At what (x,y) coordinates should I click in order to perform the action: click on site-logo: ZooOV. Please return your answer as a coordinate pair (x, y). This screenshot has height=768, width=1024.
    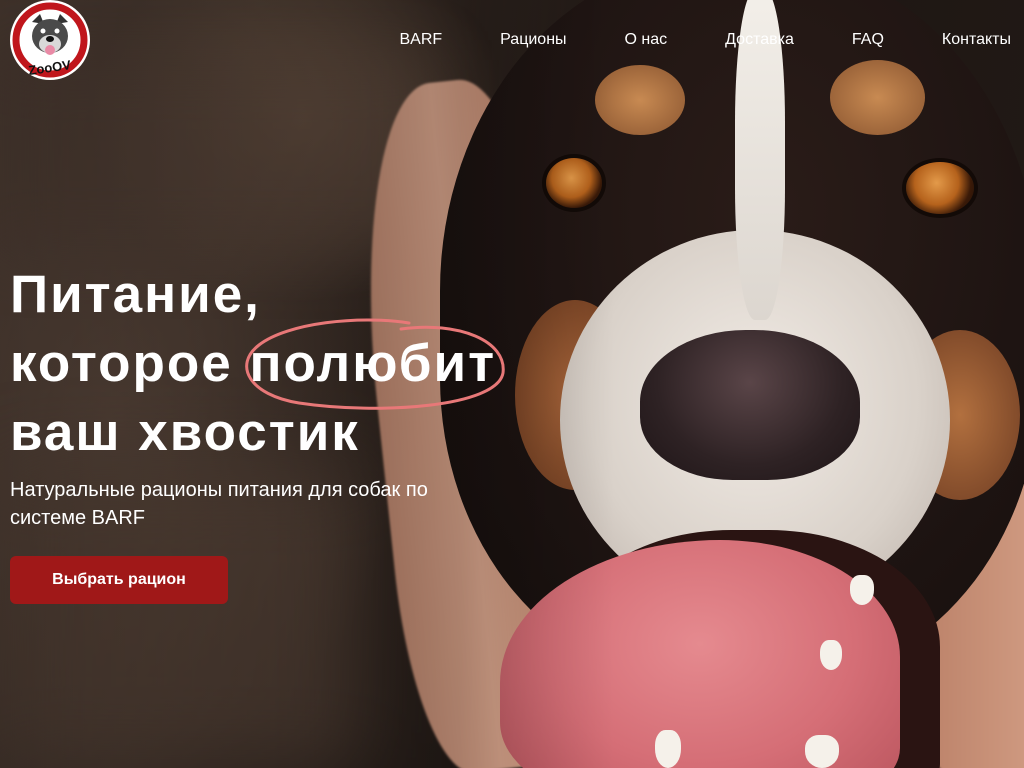
    Looking at the image, I should click on (50, 40).